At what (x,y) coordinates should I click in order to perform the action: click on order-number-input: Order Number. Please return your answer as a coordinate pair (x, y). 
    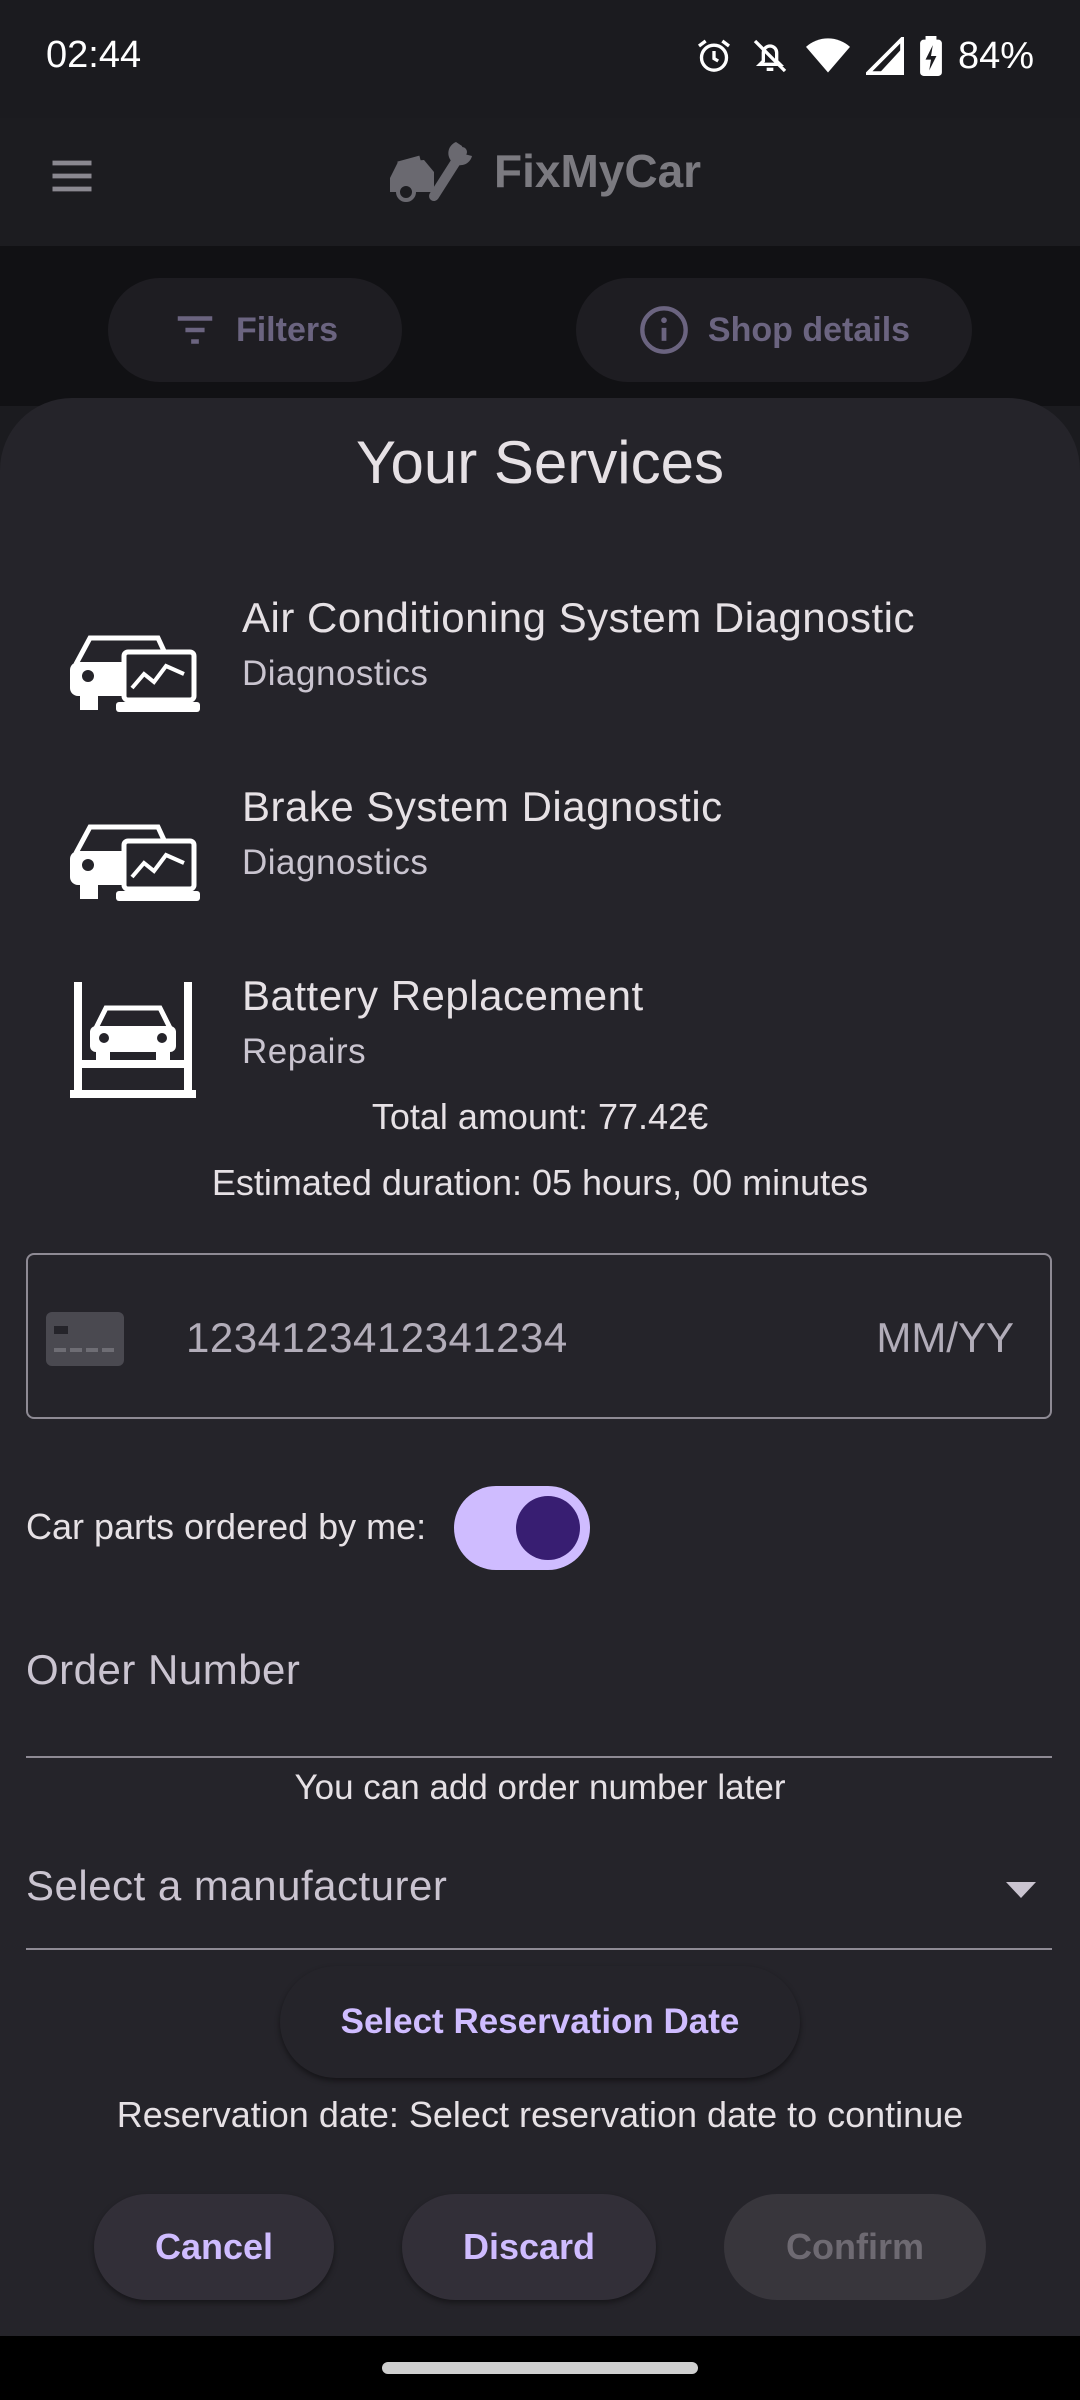
    Looking at the image, I should click on (163, 1670).